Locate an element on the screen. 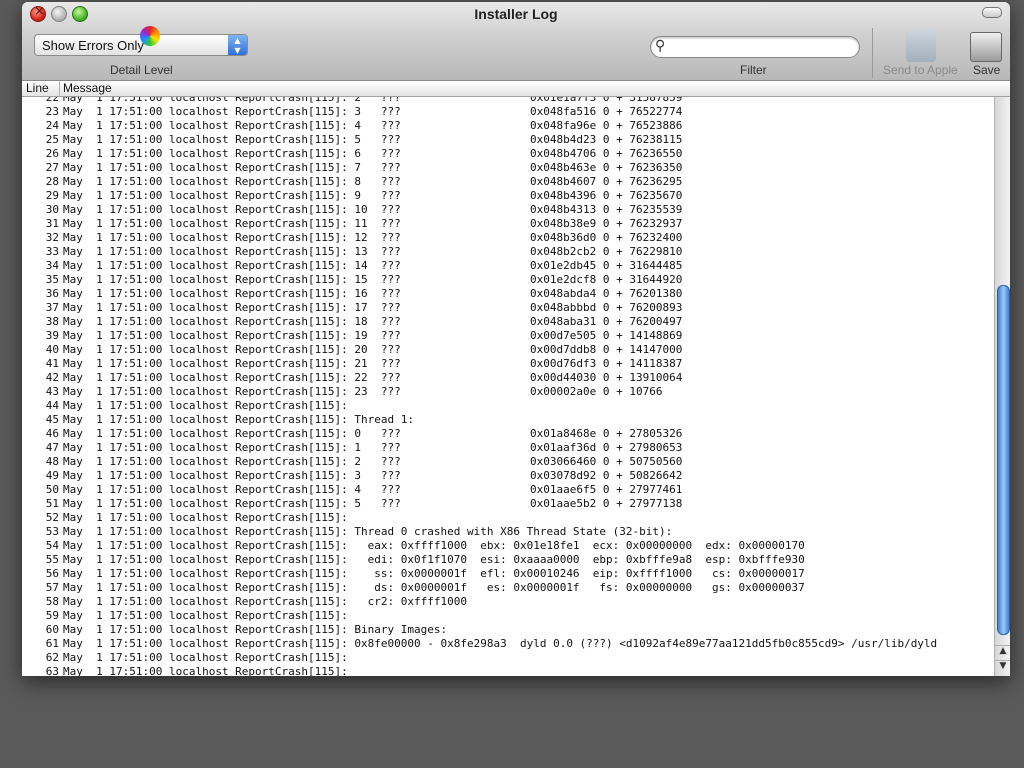 The height and width of the screenshot is (768, 1024). log-line-number: 28 is located at coordinates (52, 181).